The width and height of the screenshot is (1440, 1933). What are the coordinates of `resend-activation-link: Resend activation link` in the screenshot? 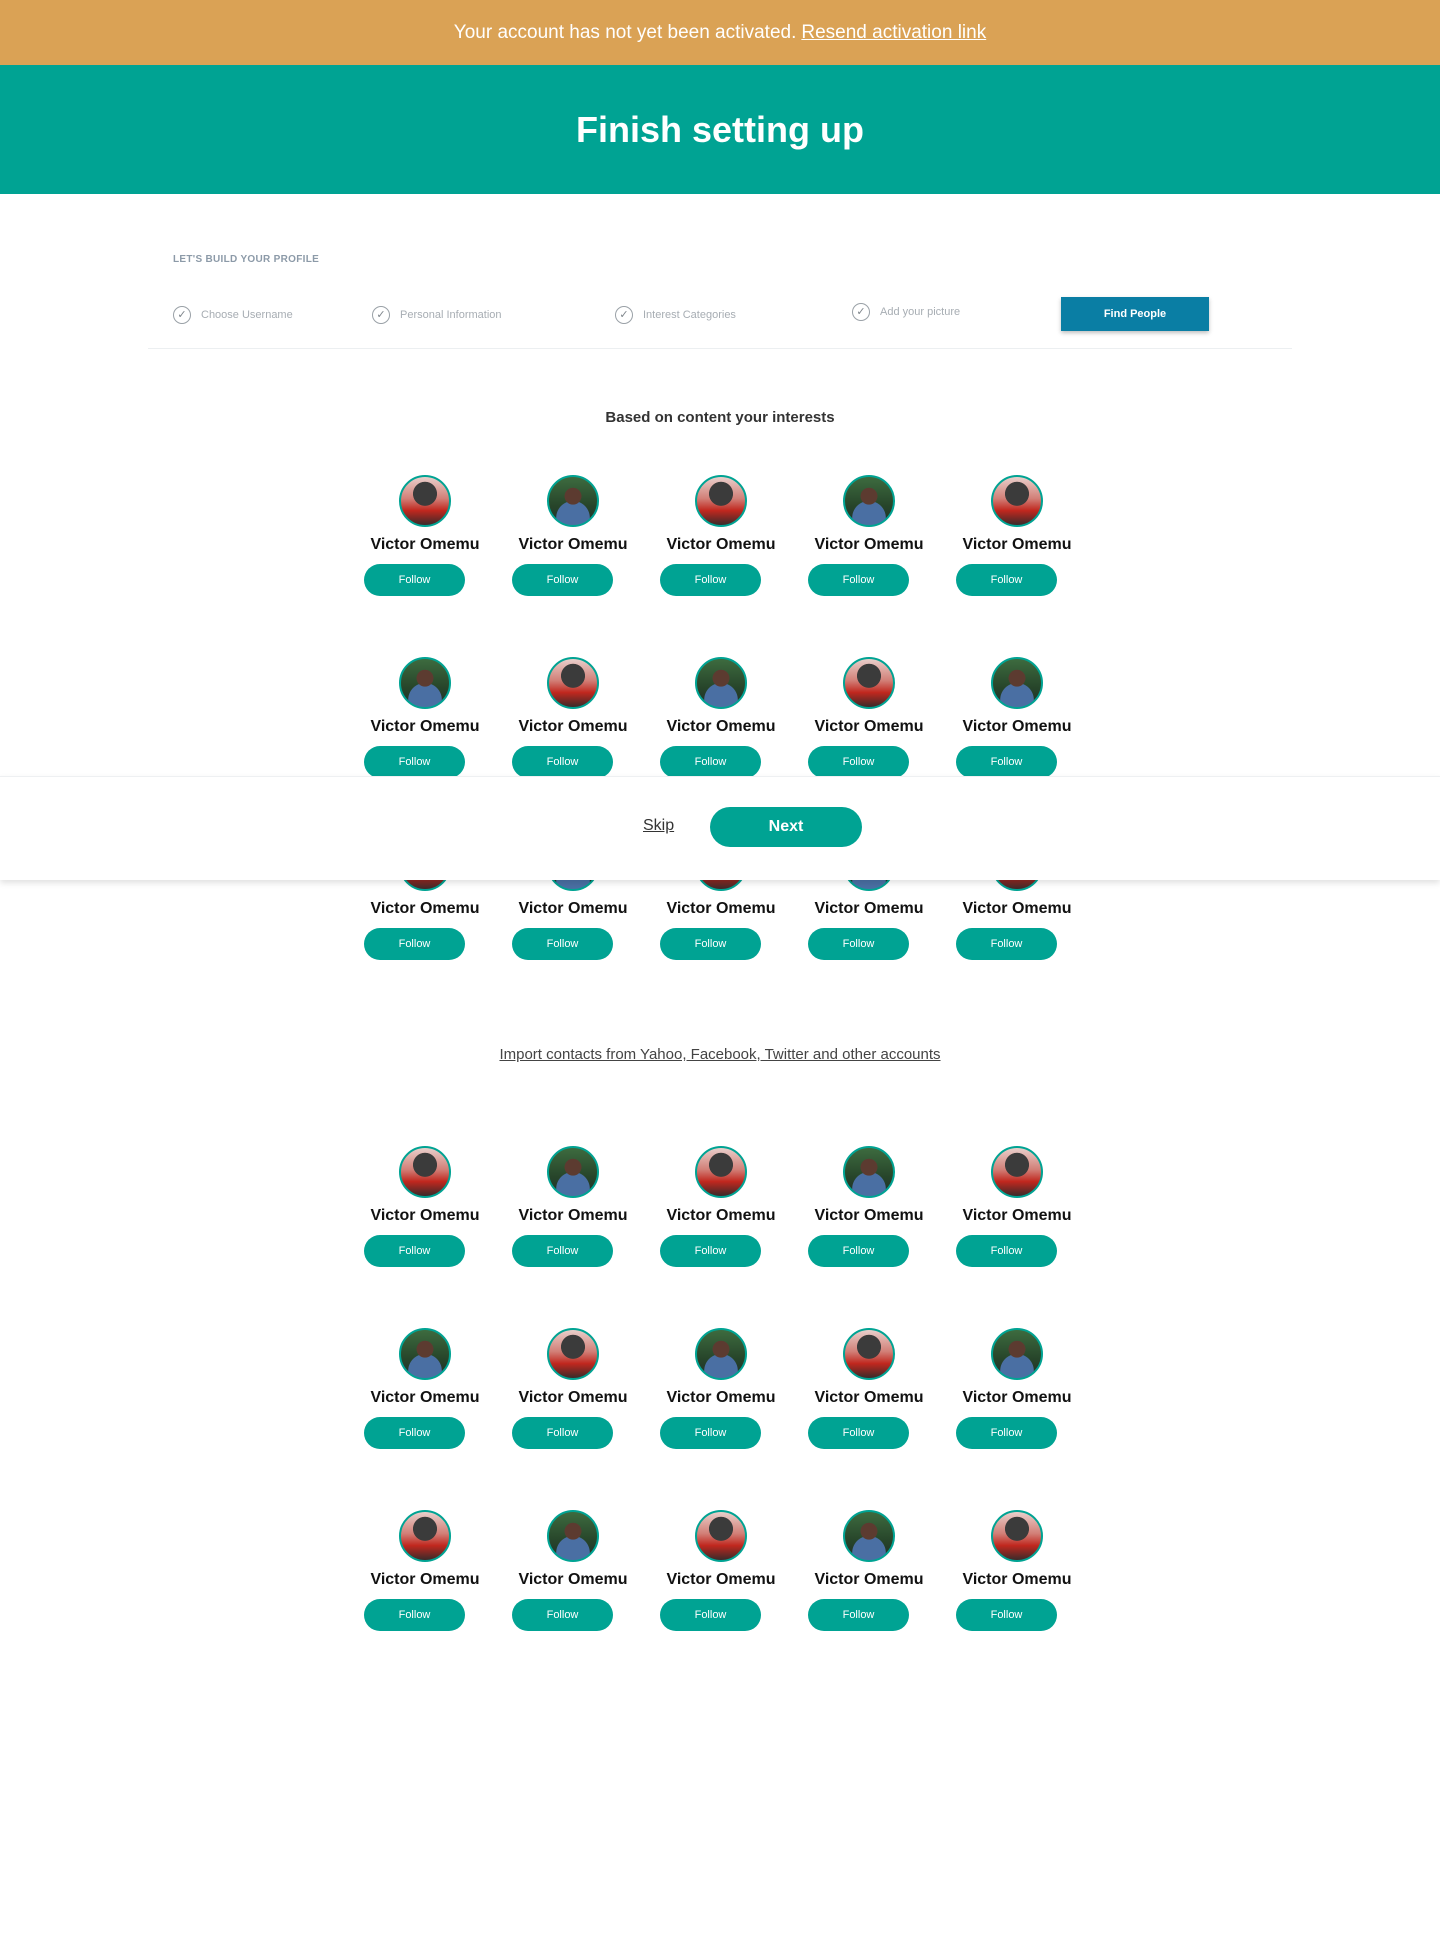 It's located at (893, 33).